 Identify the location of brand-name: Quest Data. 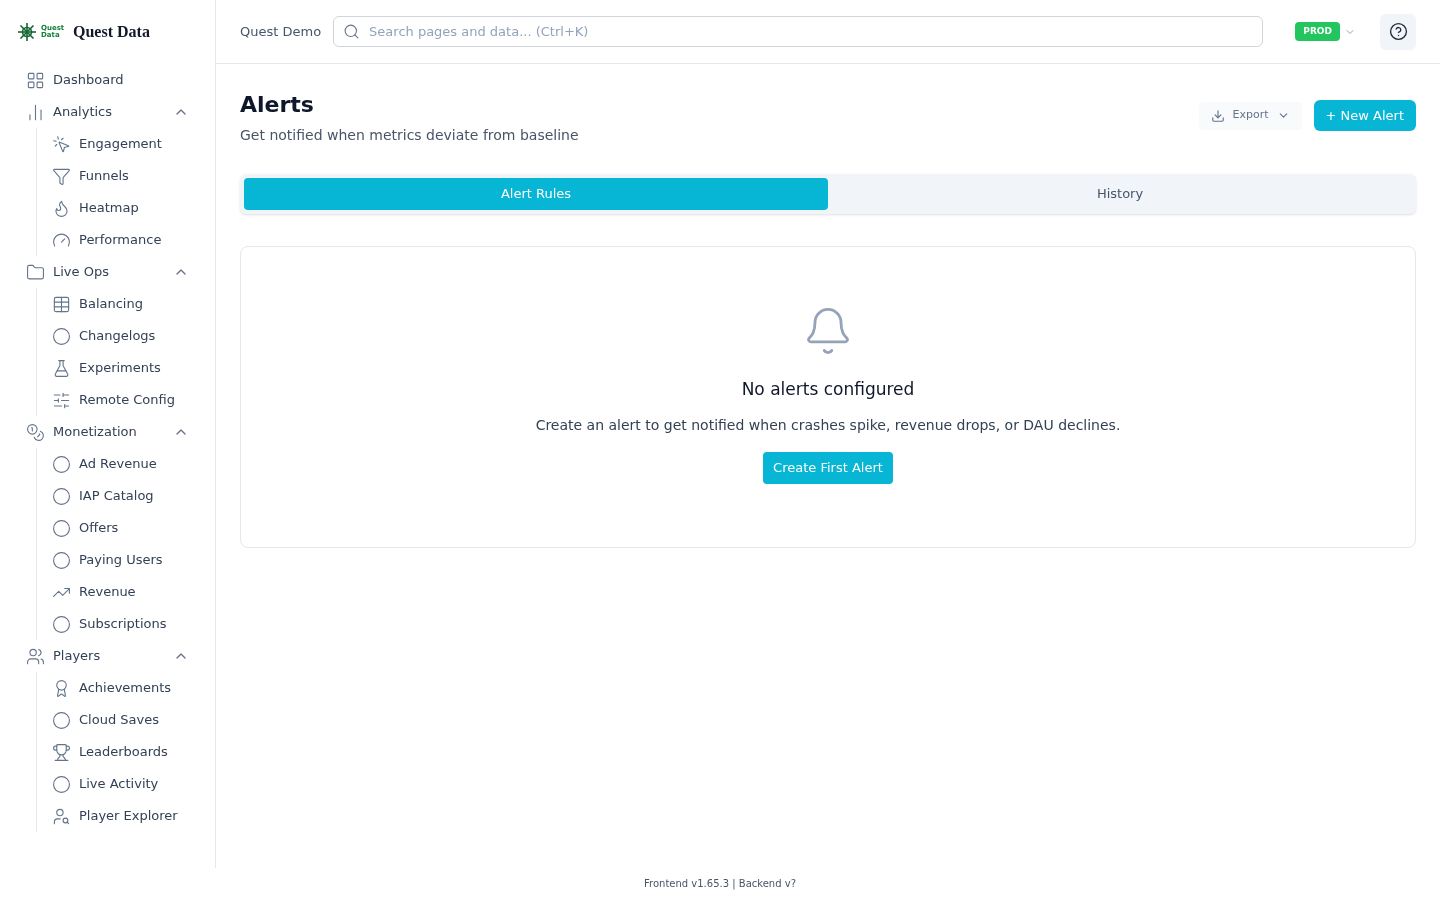
(111, 32).